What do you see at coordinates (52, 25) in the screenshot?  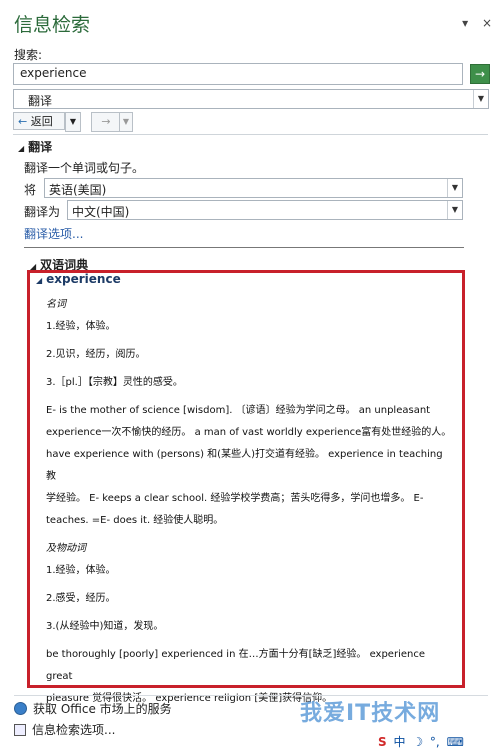 I see `pane-title: 信息检索` at bounding box center [52, 25].